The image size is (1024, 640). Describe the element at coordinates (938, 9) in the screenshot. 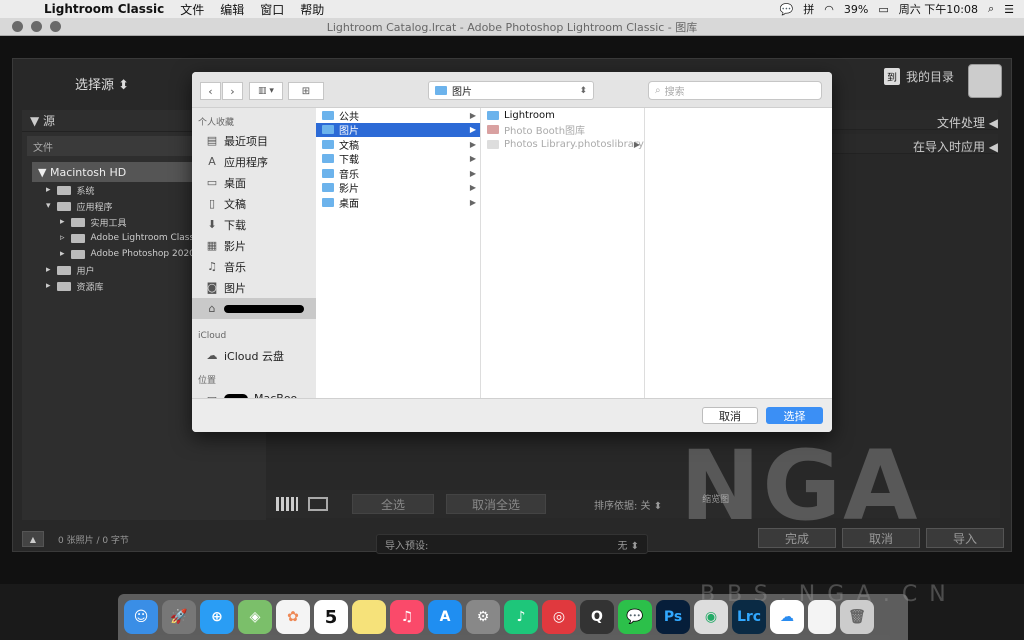

I see `clock: 周六 下午10:08` at that location.